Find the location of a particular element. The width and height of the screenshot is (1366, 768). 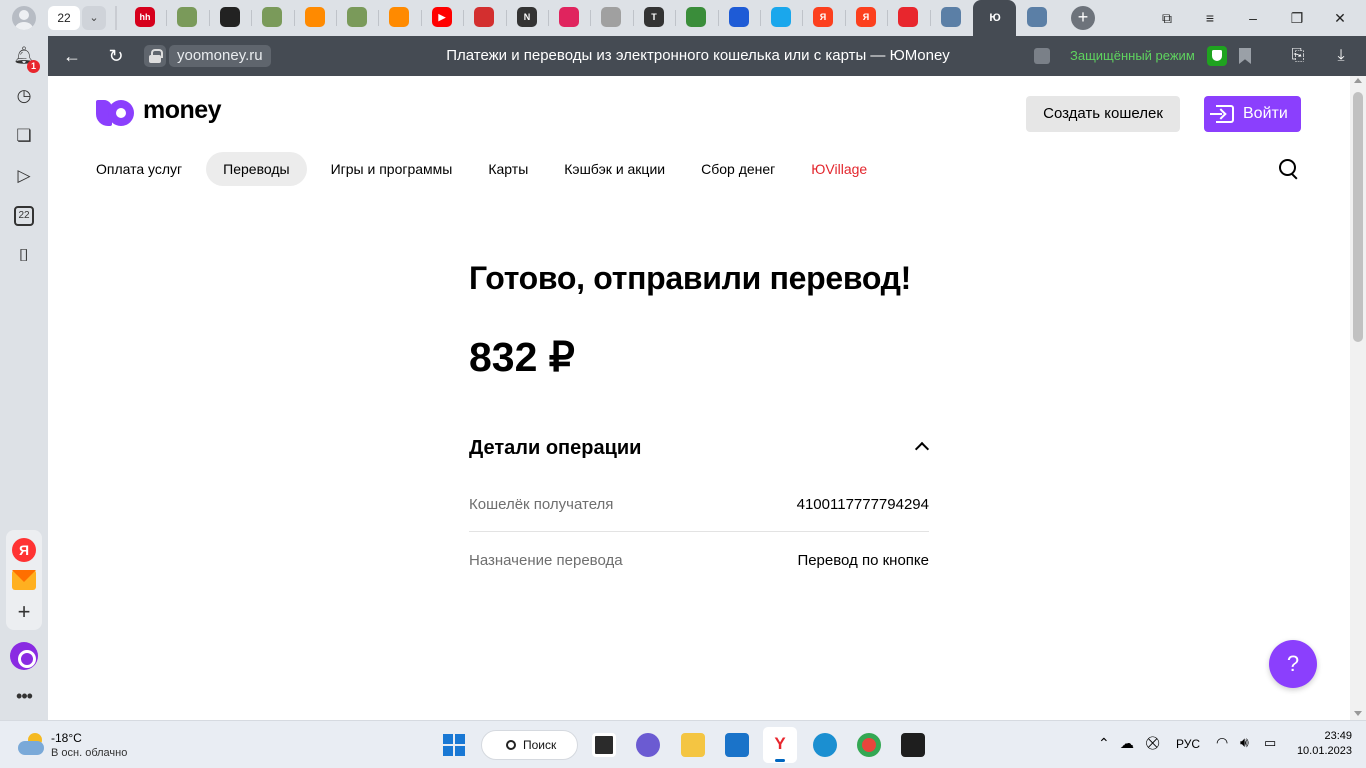

reader-mode-icon: ⎘ is located at coordinates (1298, 56).